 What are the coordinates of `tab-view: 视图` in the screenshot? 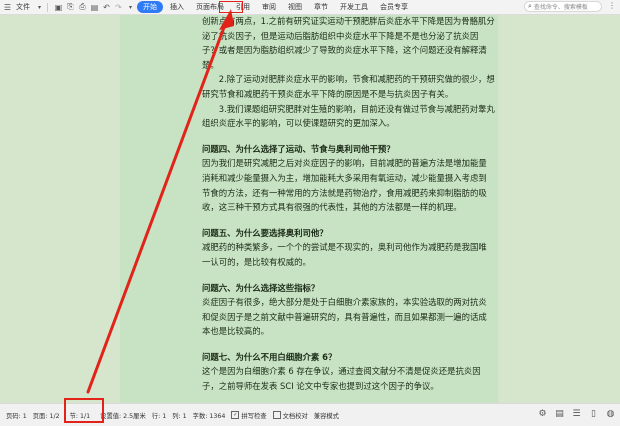 It's located at (295, 7).